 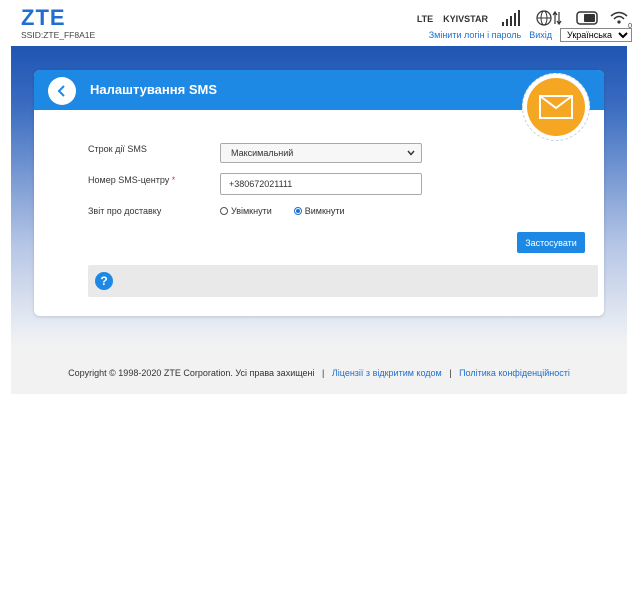 I want to click on delivery-off-label: Вимкнути, so click(x=324, y=211).